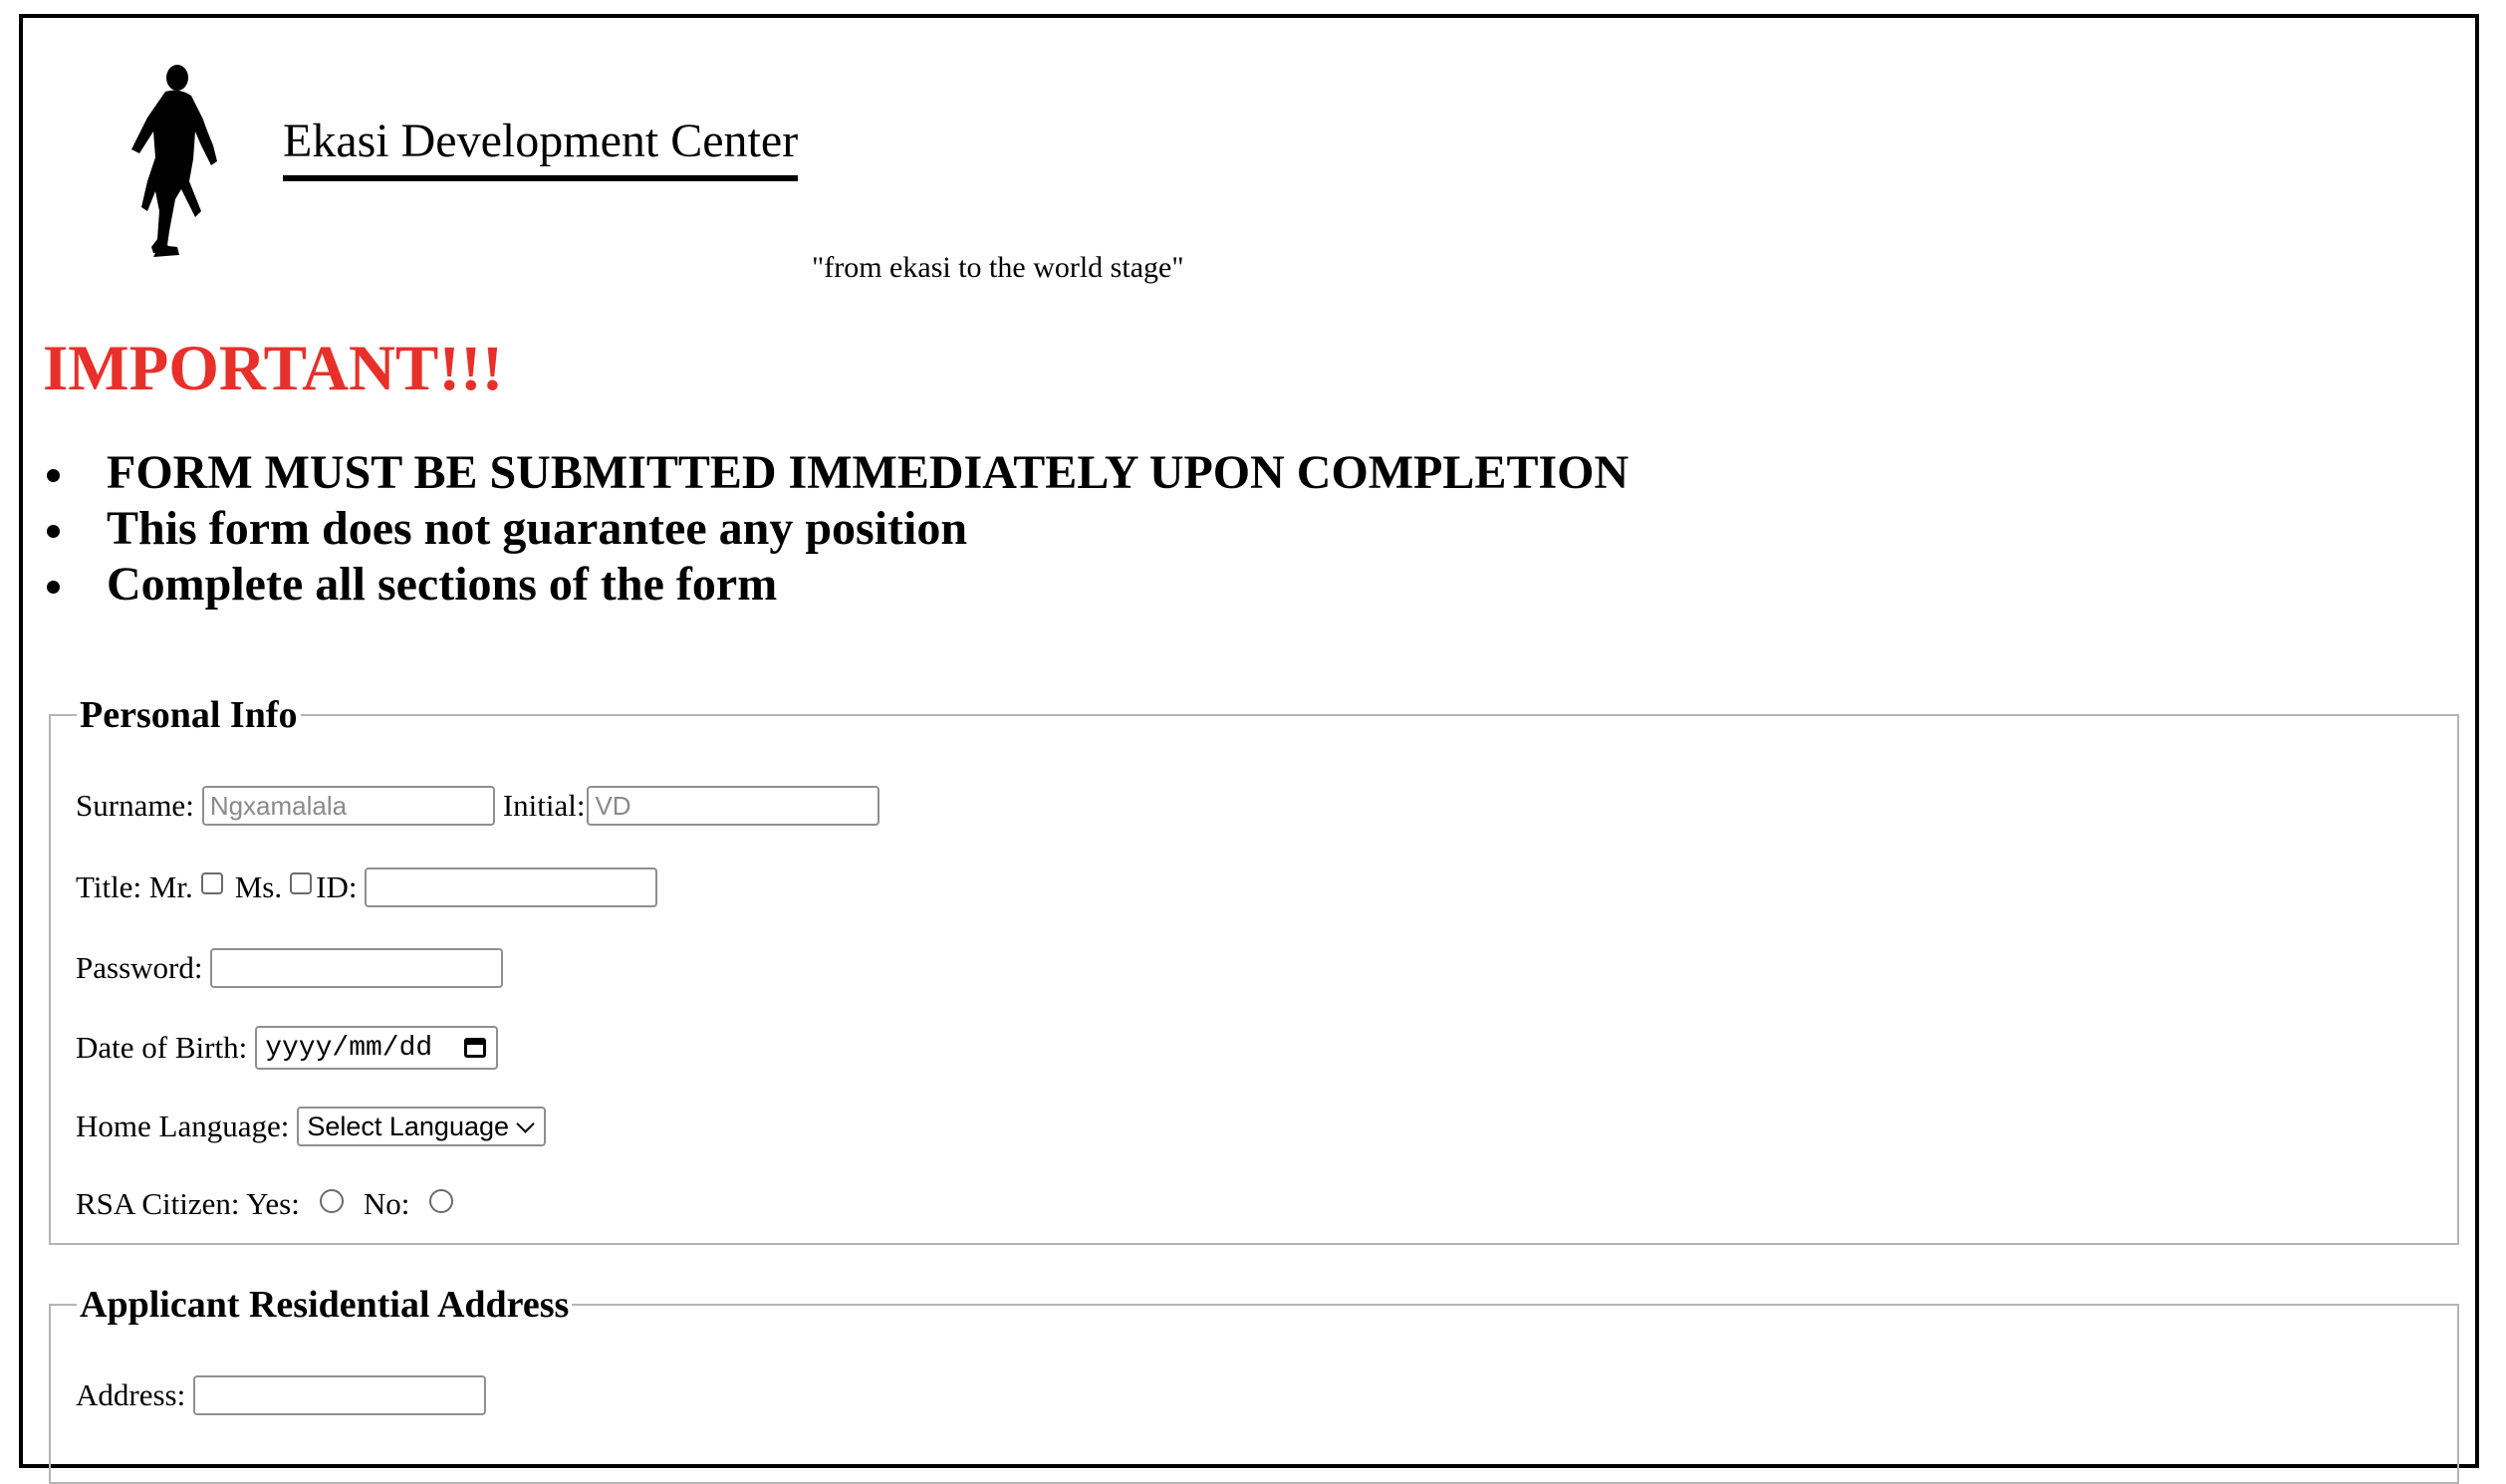  I want to click on password-row: Password:, so click(290, 968).